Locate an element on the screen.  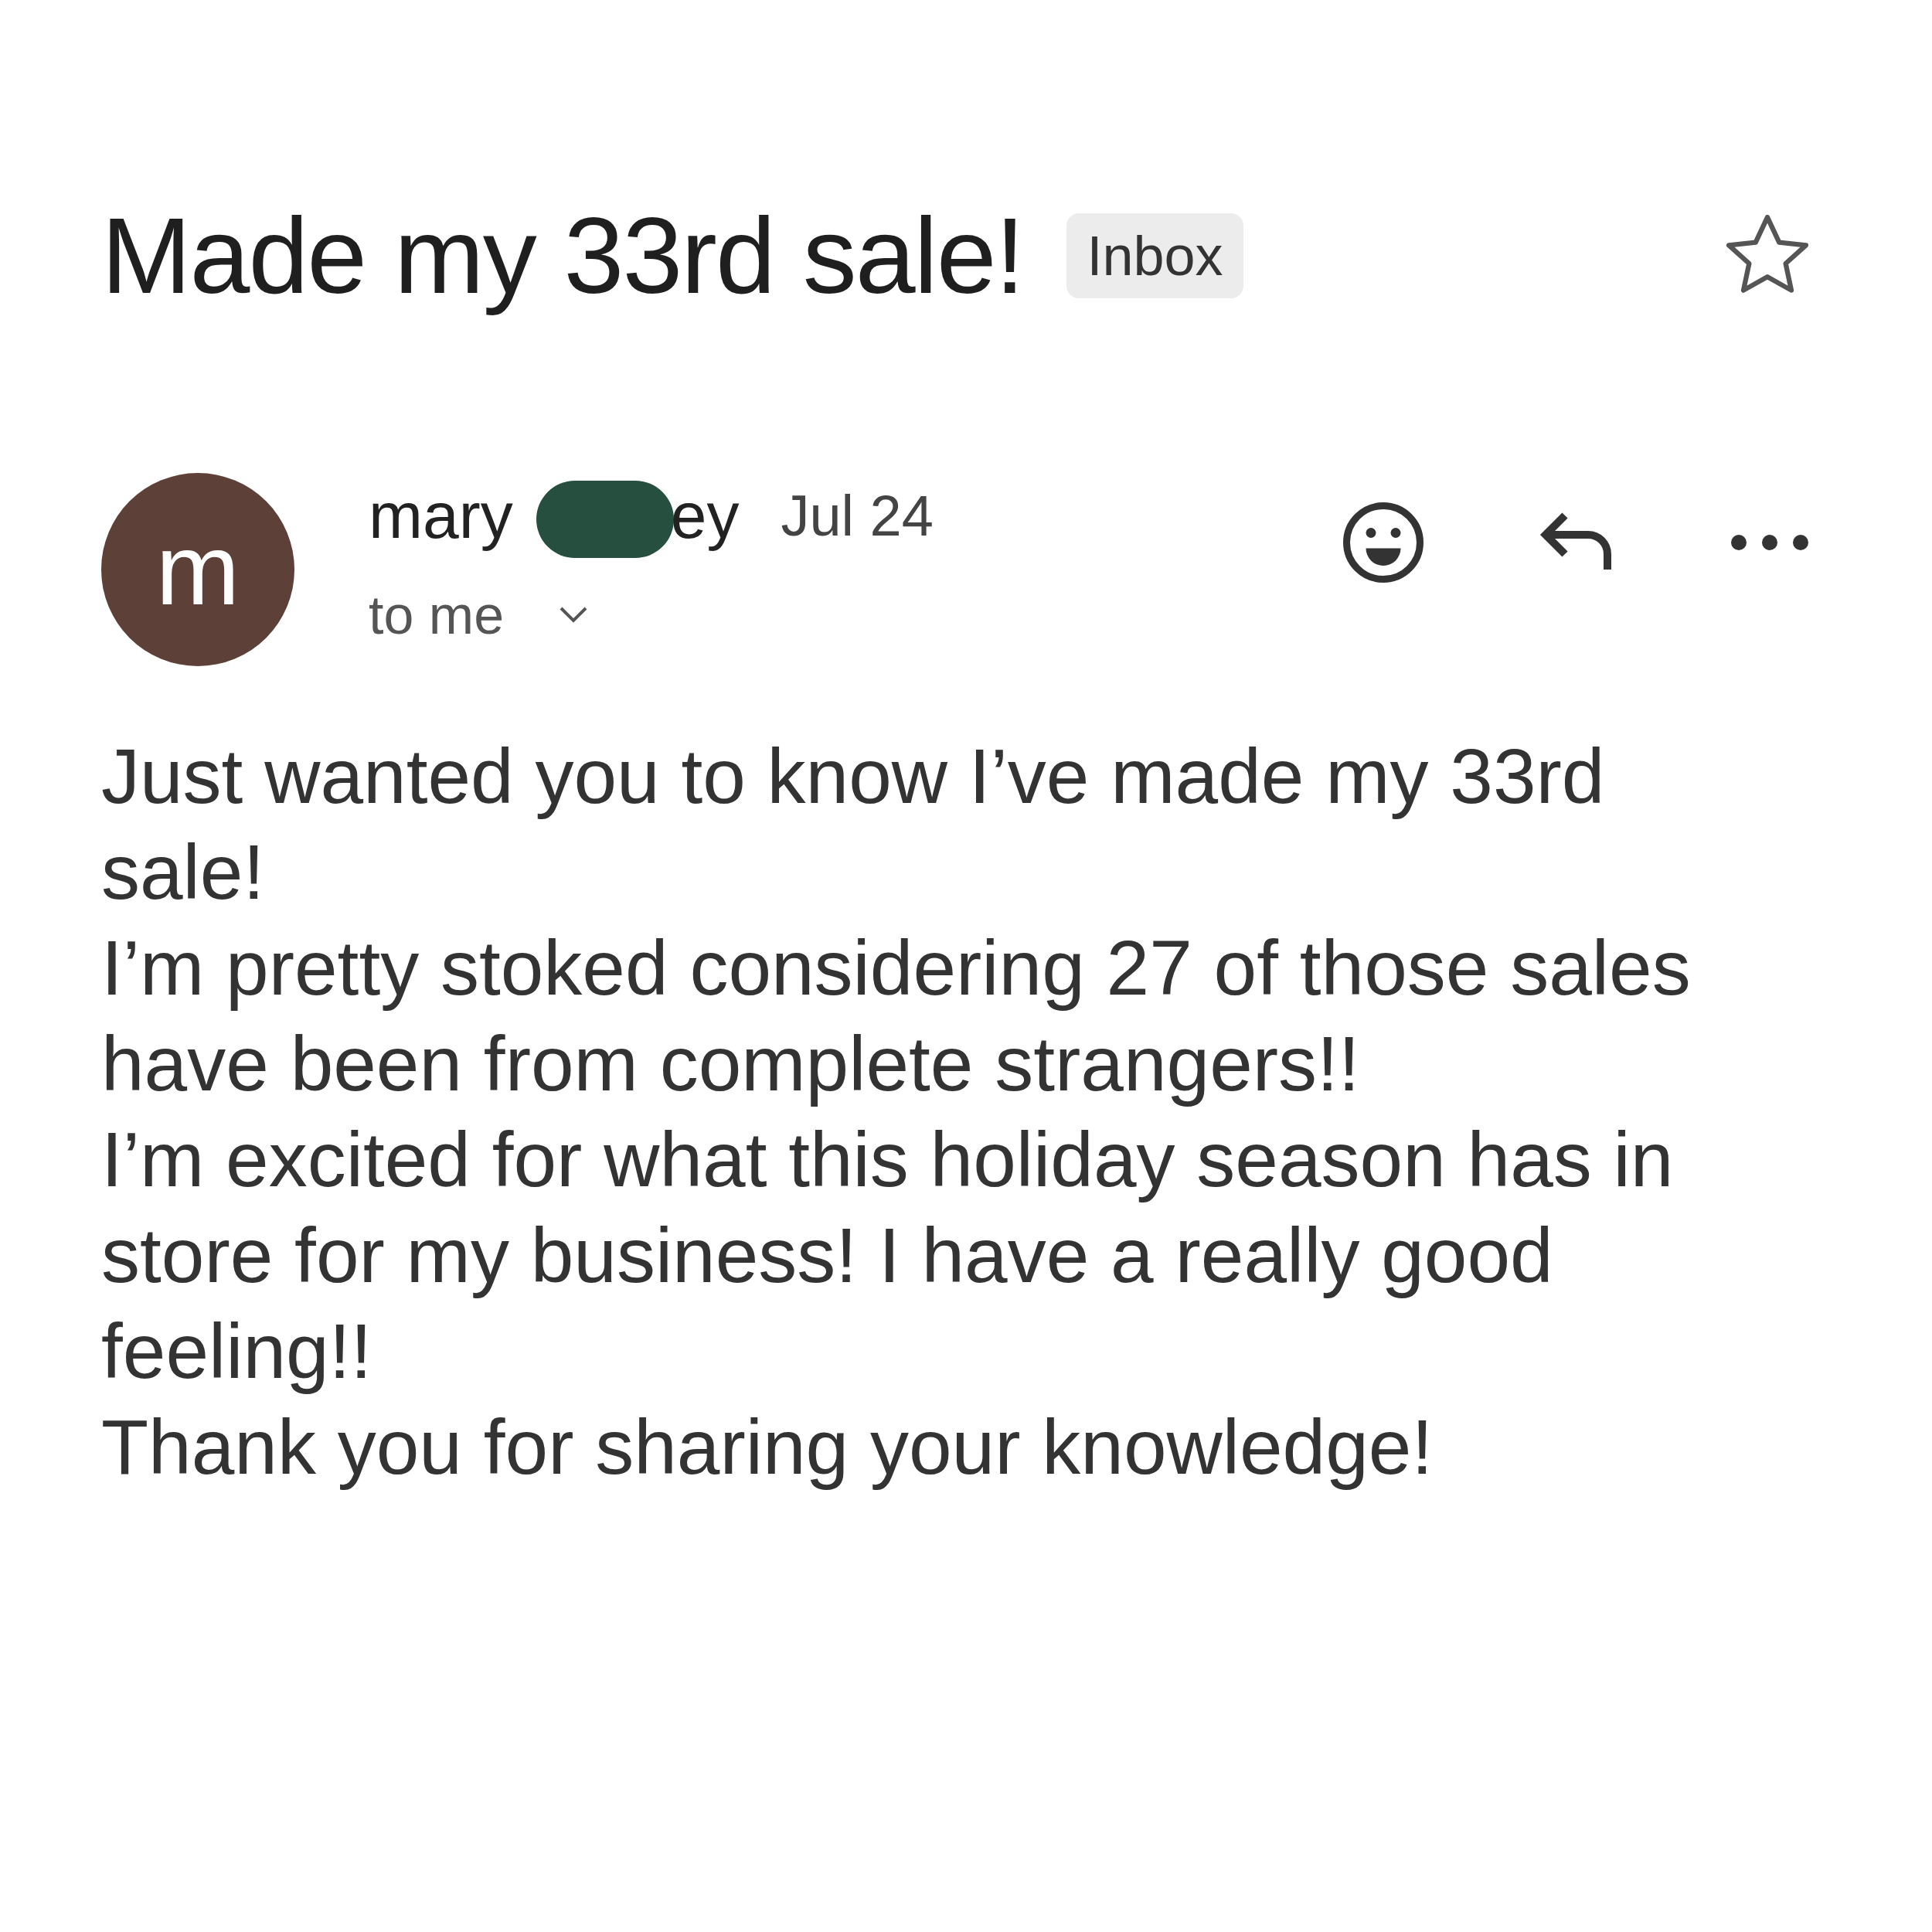
sender-name: mary is located at coordinates (441, 515).